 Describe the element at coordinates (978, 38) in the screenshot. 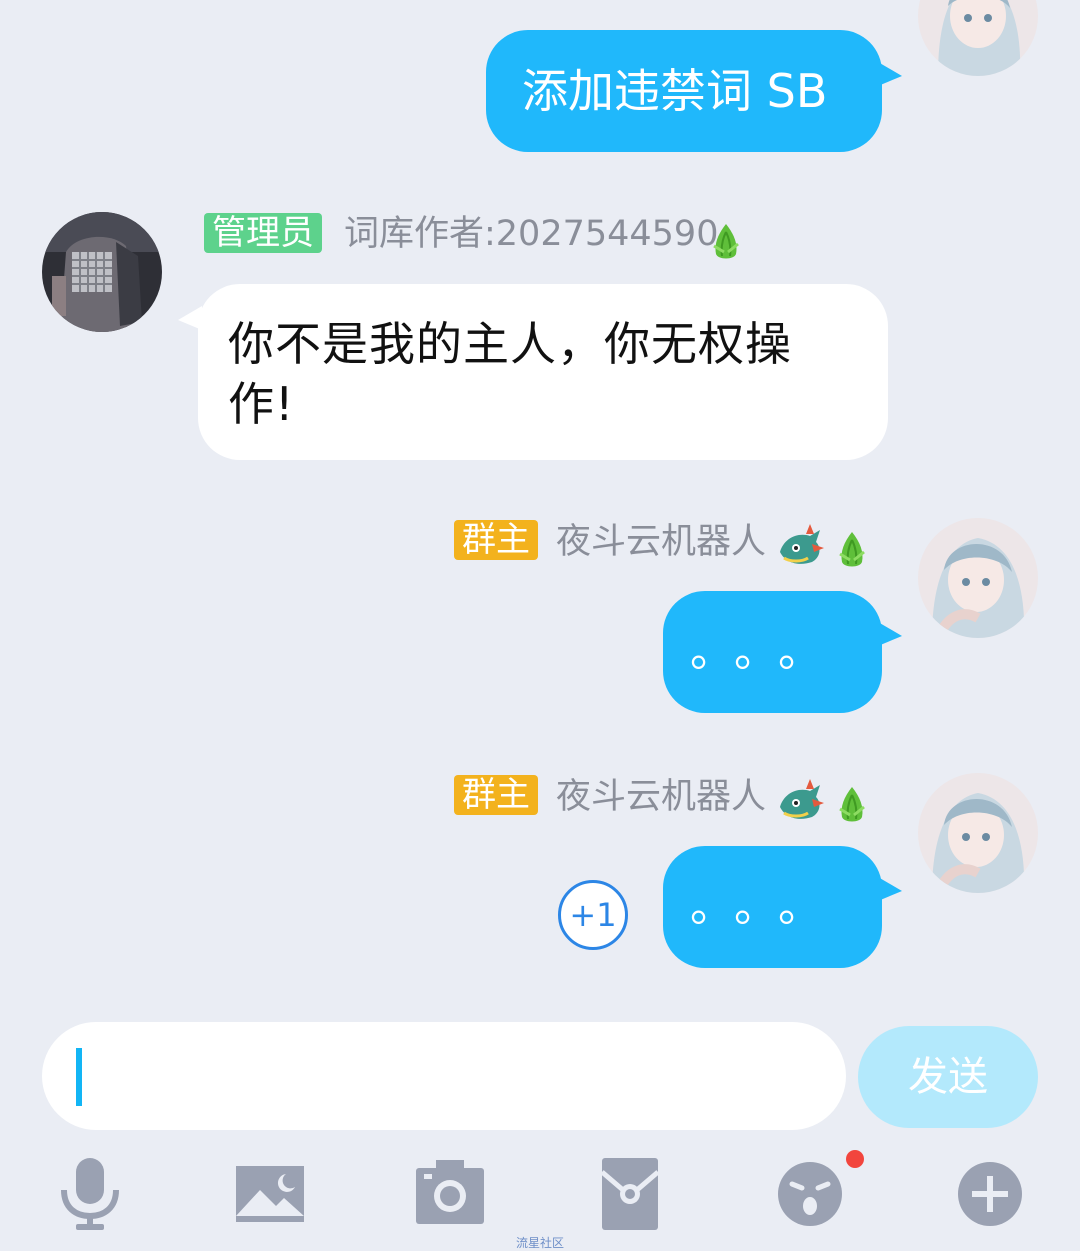

I see `avatar-self` at that location.